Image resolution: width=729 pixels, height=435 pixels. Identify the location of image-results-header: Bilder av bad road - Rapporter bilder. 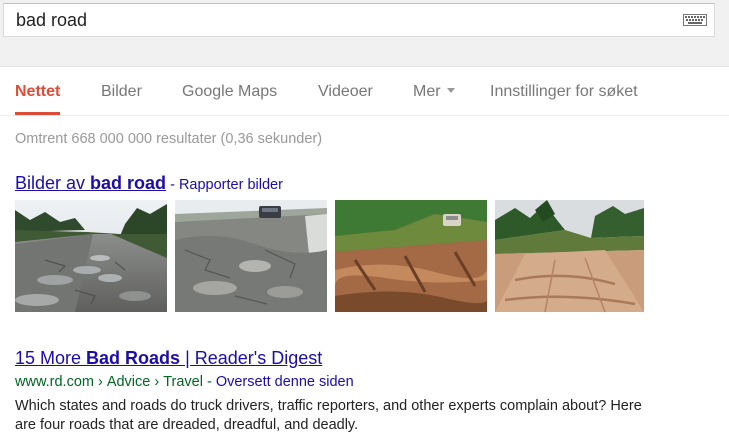
(149, 183).